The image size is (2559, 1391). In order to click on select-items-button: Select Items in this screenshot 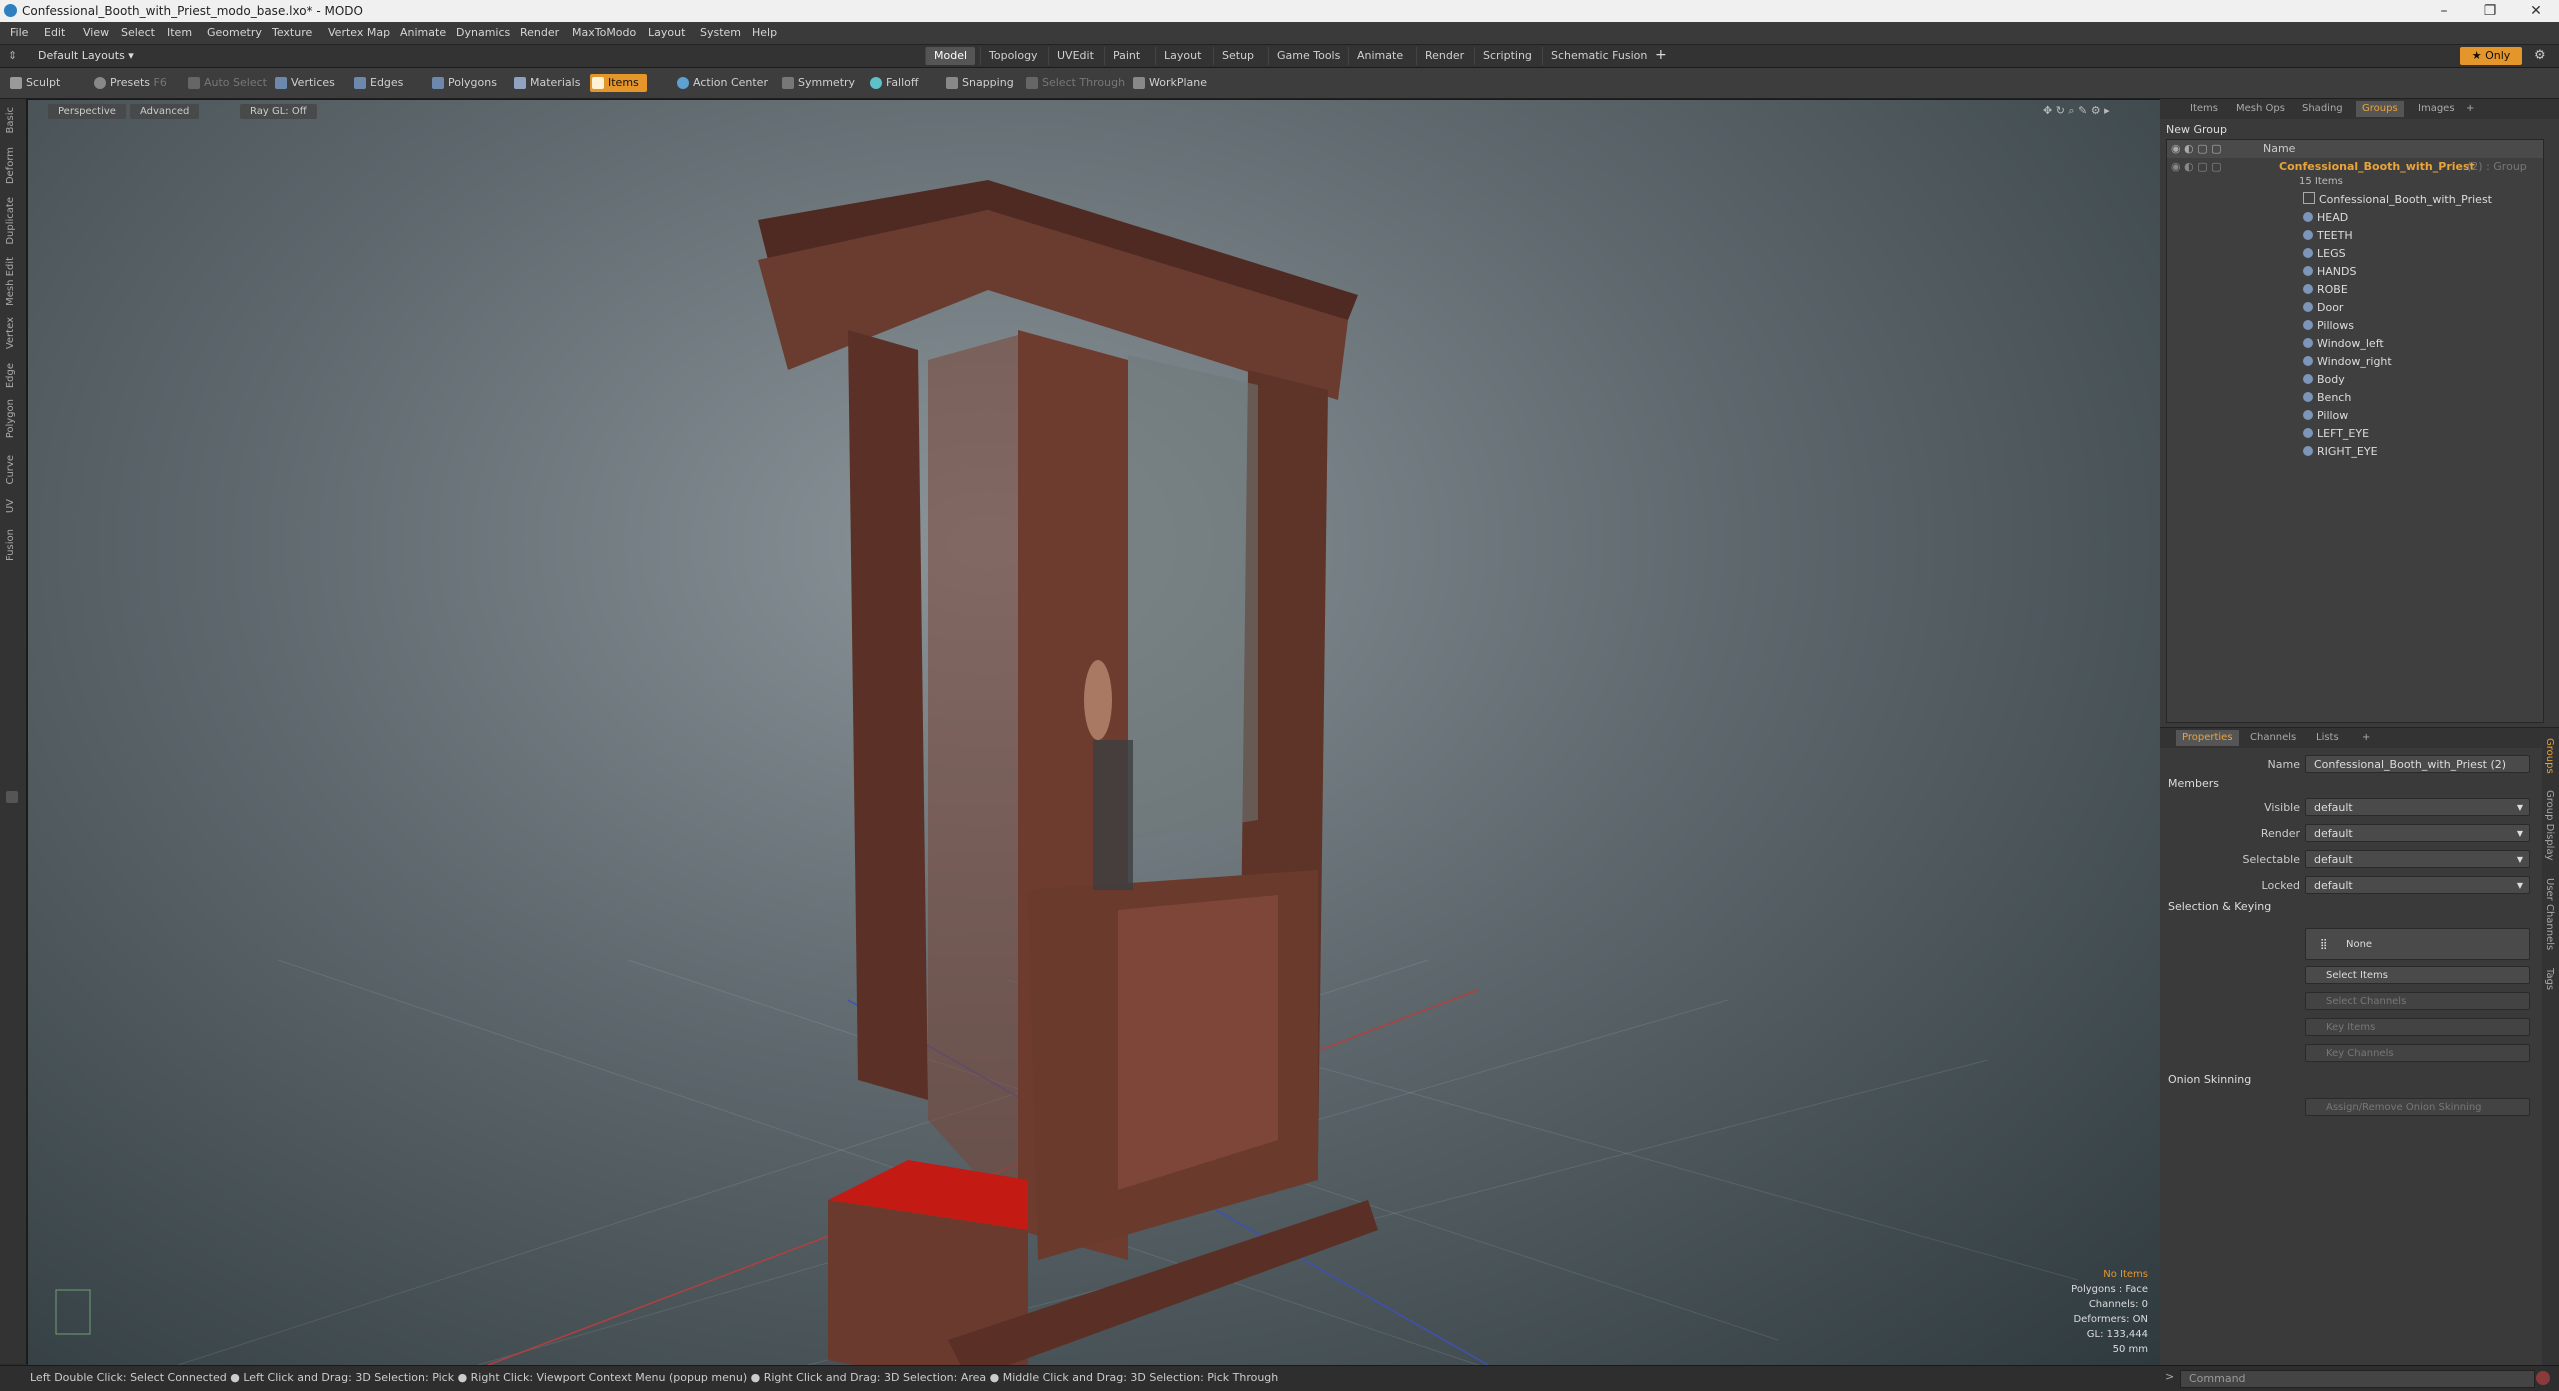, I will do `click(2417, 975)`.